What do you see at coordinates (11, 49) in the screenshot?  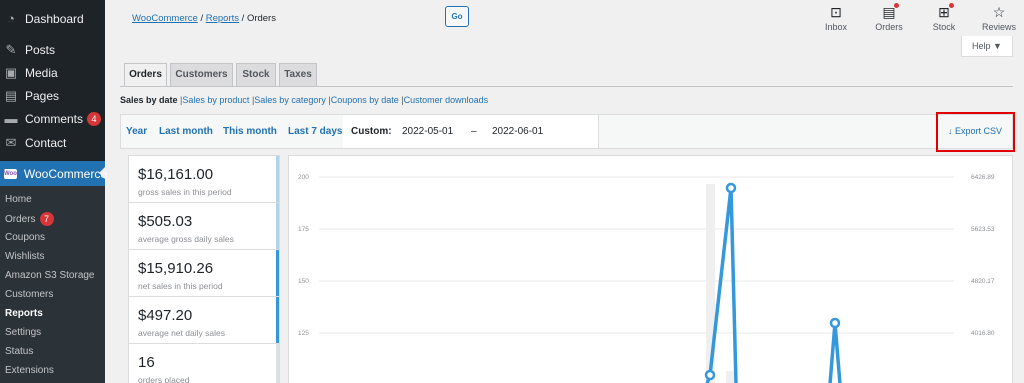 I see `pin-icon: ✎` at bounding box center [11, 49].